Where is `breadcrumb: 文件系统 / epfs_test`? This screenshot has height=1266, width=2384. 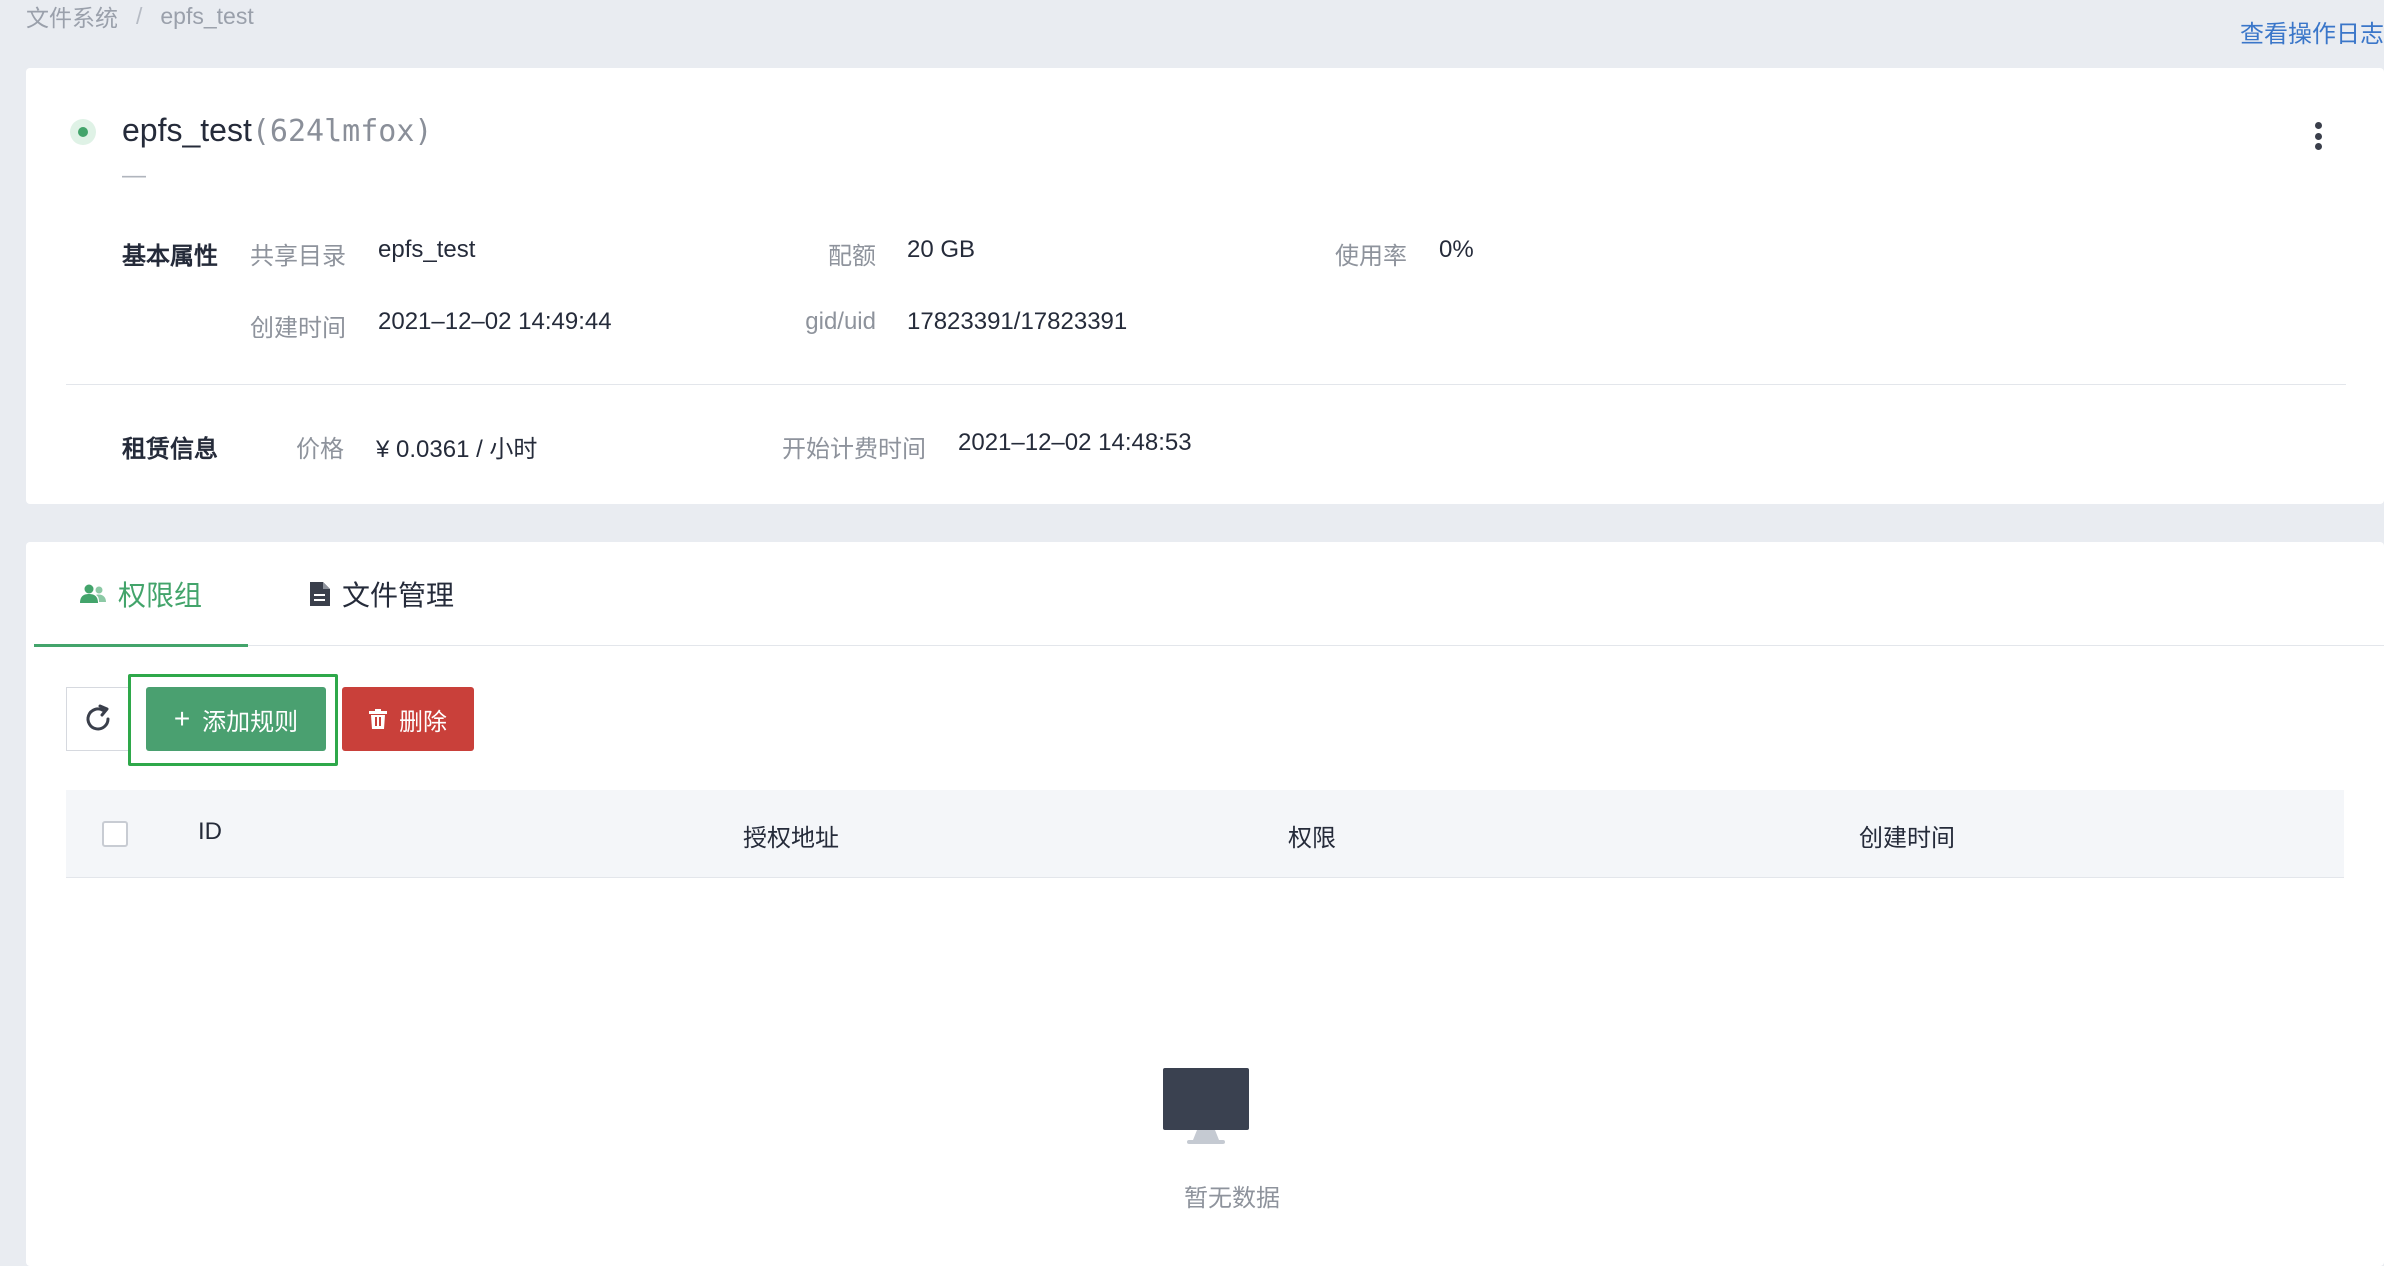 breadcrumb: 文件系统 / epfs_test is located at coordinates (140, 16).